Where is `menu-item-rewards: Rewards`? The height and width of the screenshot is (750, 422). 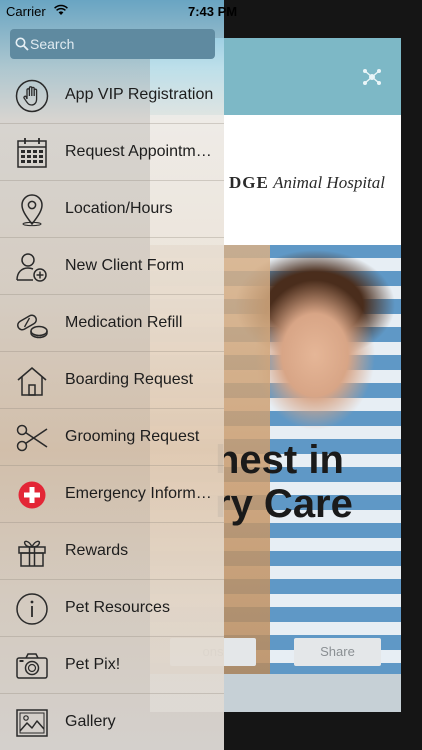 menu-item-rewards: Rewards is located at coordinates (112, 551).